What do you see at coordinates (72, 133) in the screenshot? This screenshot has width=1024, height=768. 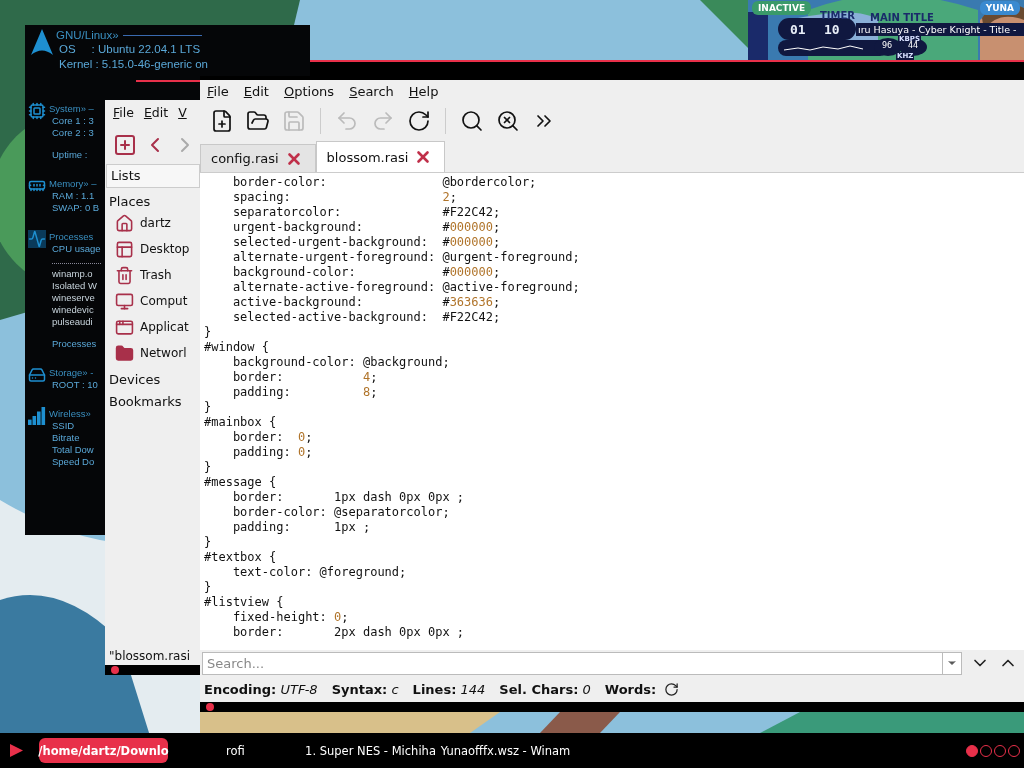 I see `info-line: Core 2 : 3` at bounding box center [72, 133].